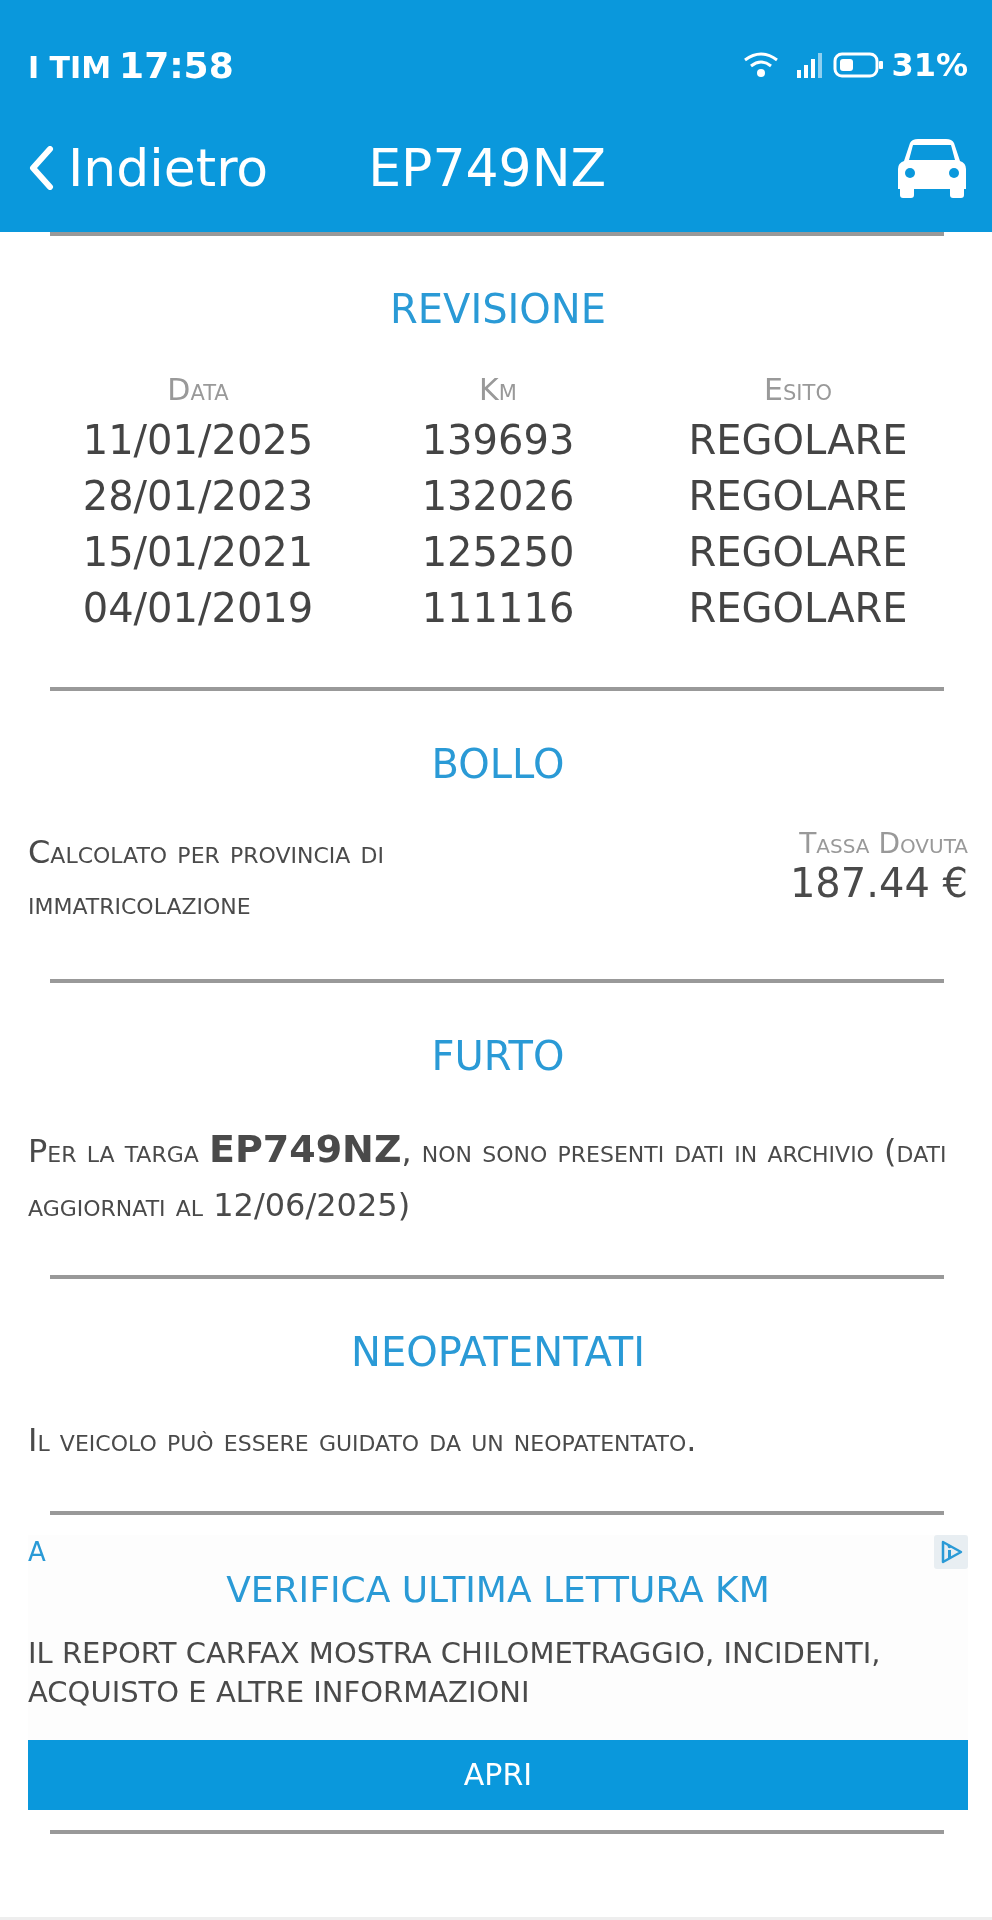  Describe the element at coordinates (498, 608) in the screenshot. I see `table-cell-text: 111116` at that location.